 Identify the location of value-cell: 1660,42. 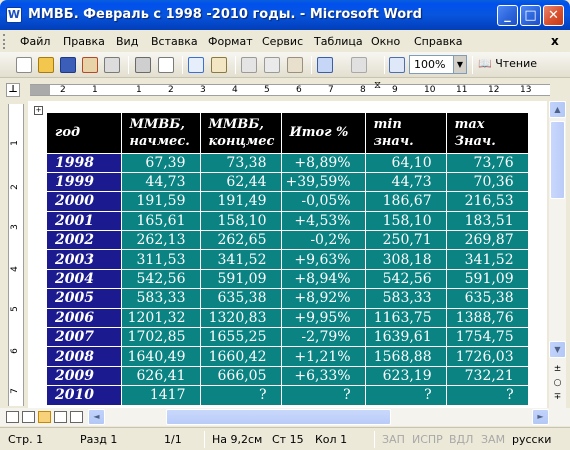
(241, 356).